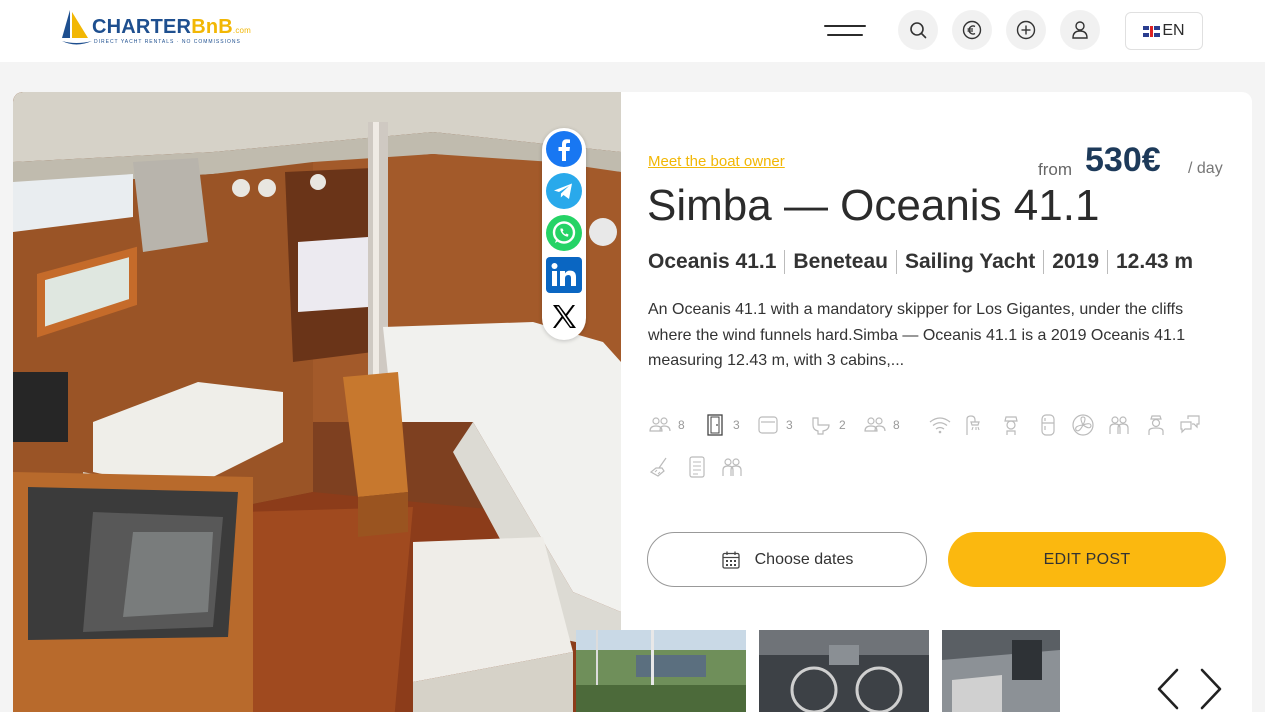 The image size is (1265, 712). What do you see at coordinates (1123, 160) in the screenshot?
I see `price-value: 530€` at bounding box center [1123, 160].